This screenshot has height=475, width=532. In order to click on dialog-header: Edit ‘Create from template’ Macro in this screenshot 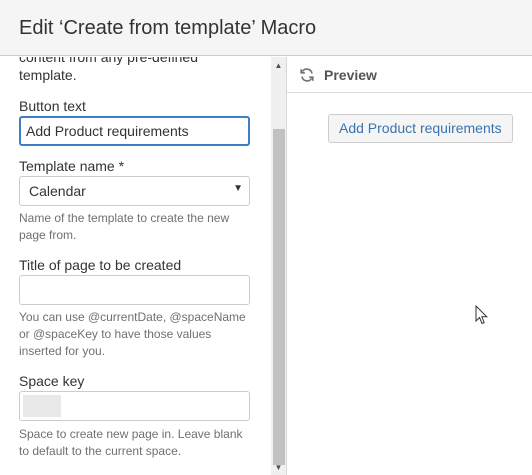, I will do `click(266, 28)`.